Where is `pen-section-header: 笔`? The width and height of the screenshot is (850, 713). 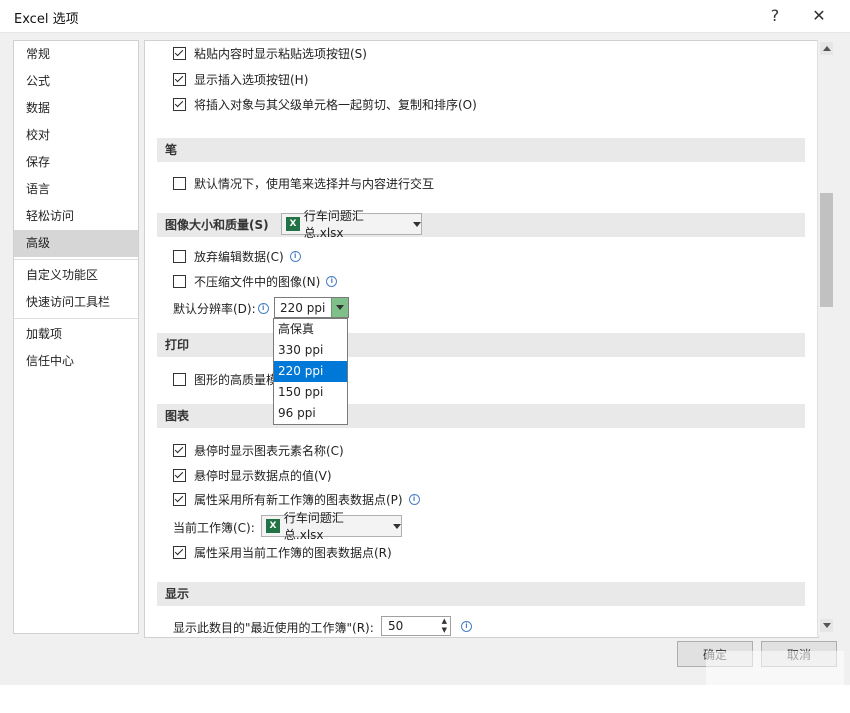 pen-section-header: 笔 is located at coordinates (481, 150).